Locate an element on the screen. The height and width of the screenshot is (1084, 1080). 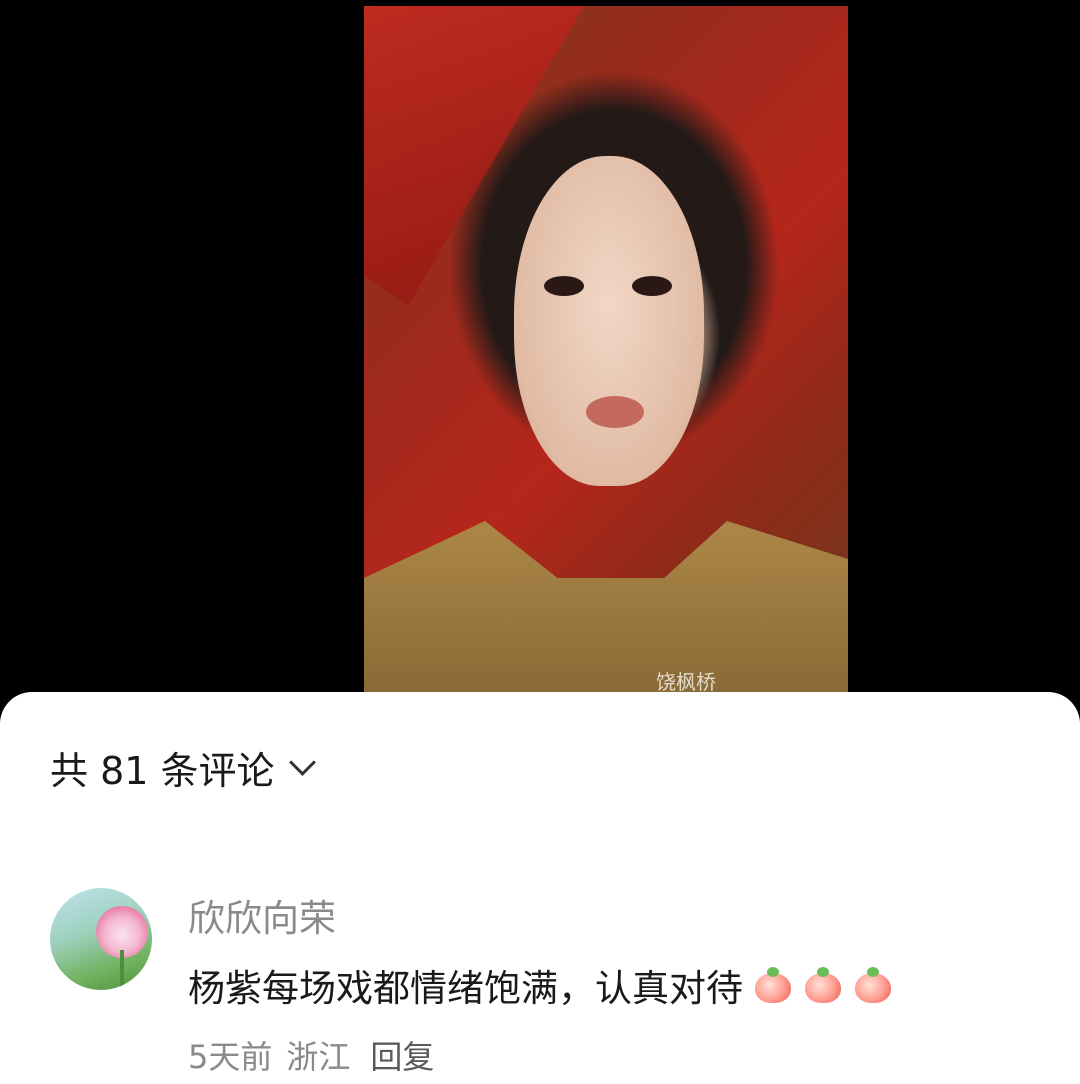
comment-text: 杨紫每场戏都情绪饱满，认真对待 is located at coordinates (465, 988).